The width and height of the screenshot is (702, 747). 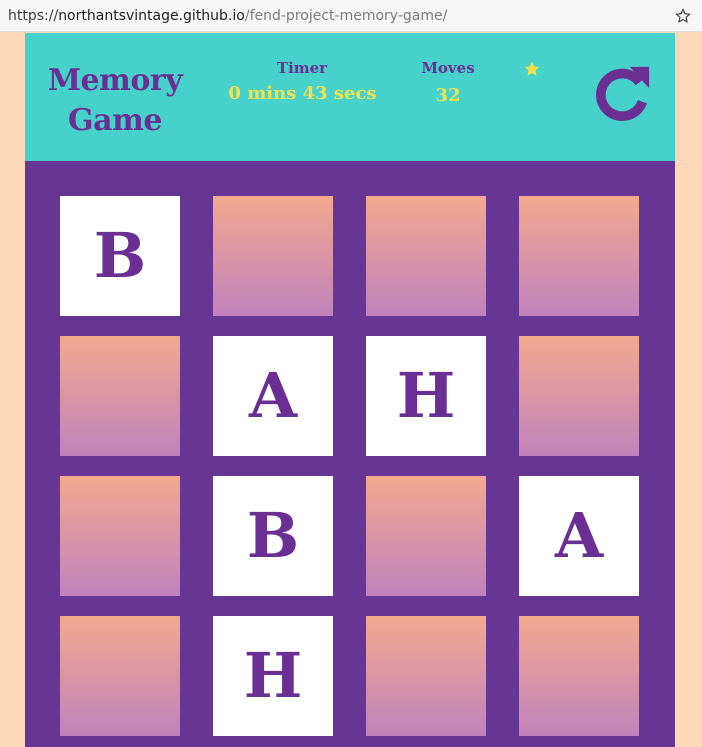 I want to click on bookmark-star-button, so click(x=683, y=16).